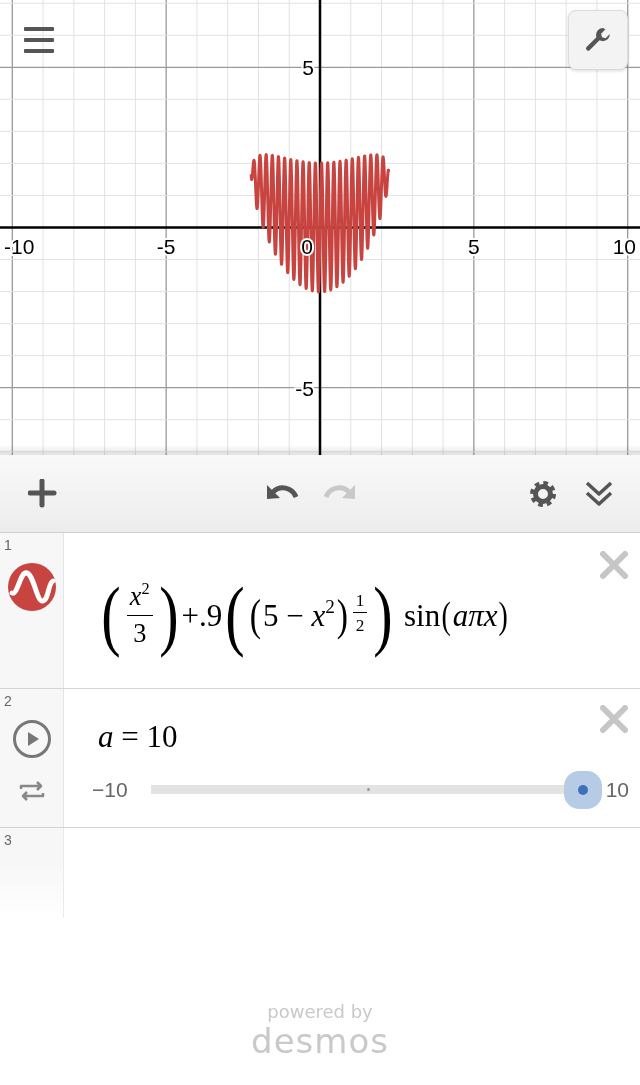 The height and width of the screenshot is (1085, 640). What do you see at coordinates (31, 791) in the screenshot?
I see `repeat-icon` at bounding box center [31, 791].